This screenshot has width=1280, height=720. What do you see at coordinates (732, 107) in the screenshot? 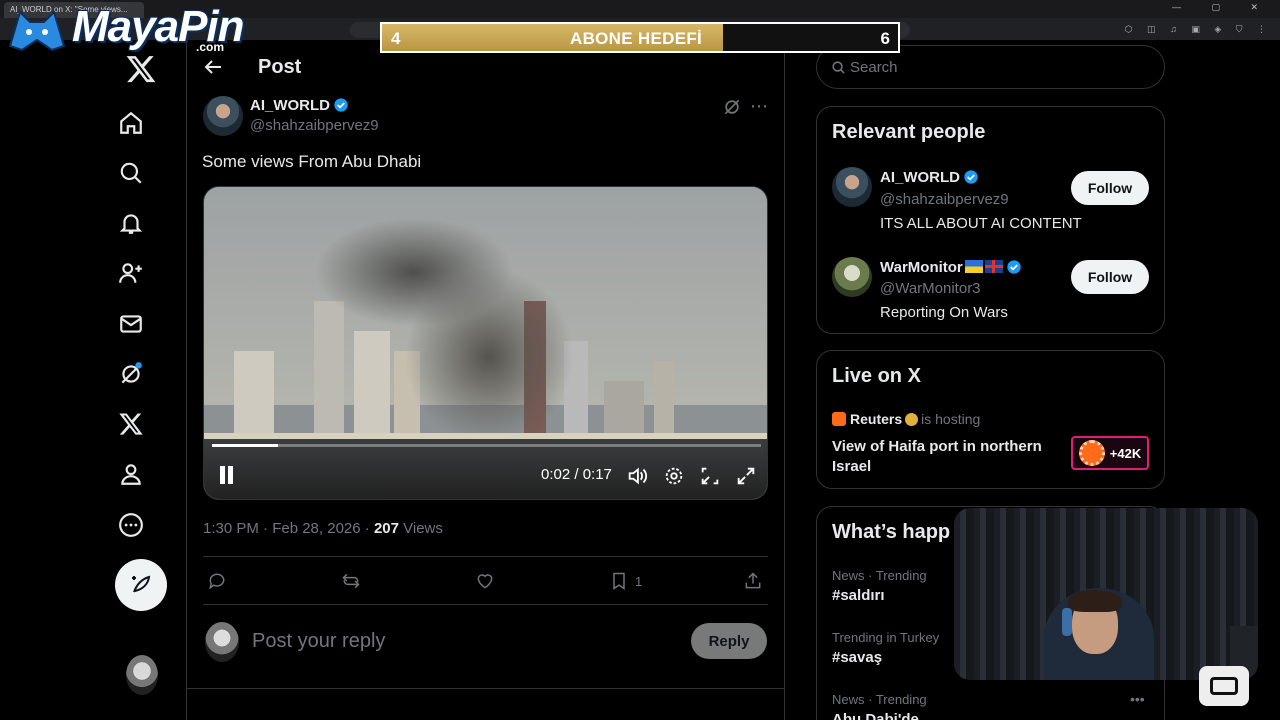
I see `grok-explain-icon` at bounding box center [732, 107].